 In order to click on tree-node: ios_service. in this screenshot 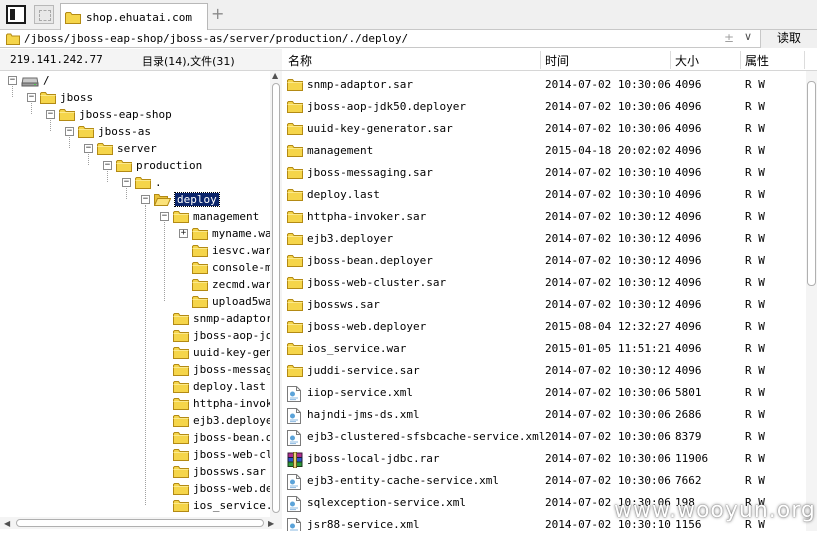, I will do `click(222, 505)`.